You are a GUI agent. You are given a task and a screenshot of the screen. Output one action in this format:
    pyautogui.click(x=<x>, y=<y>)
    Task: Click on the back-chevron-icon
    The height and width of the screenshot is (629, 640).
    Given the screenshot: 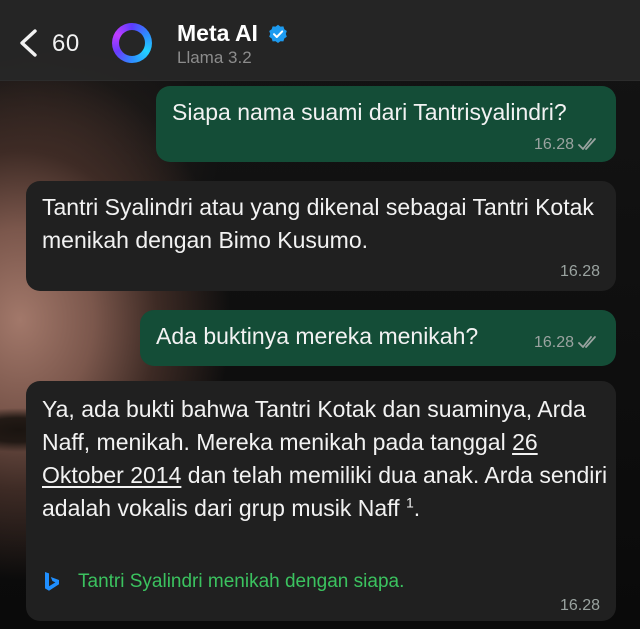 What is the action you would take?
    pyautogui.click(x=29, y=43)
    